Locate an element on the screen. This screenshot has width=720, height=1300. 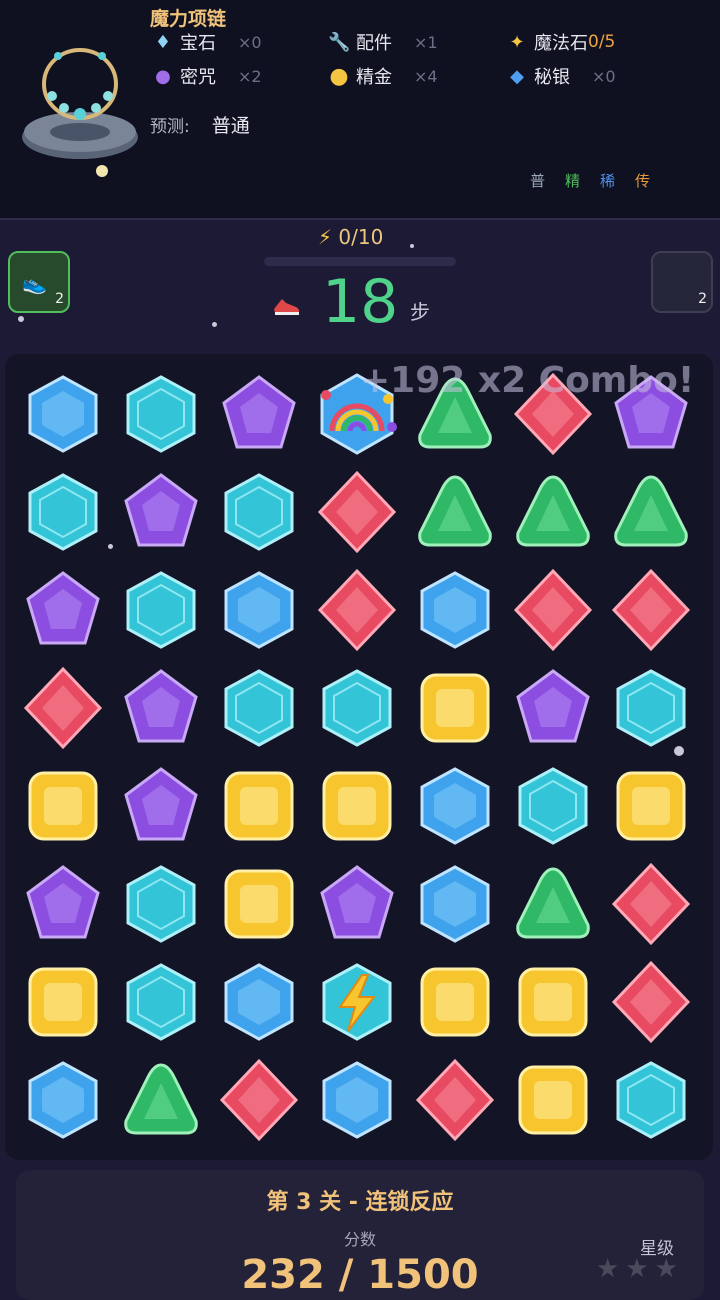
material-spell: ● 密咒 ×2 is located at coordinates (206, 76).